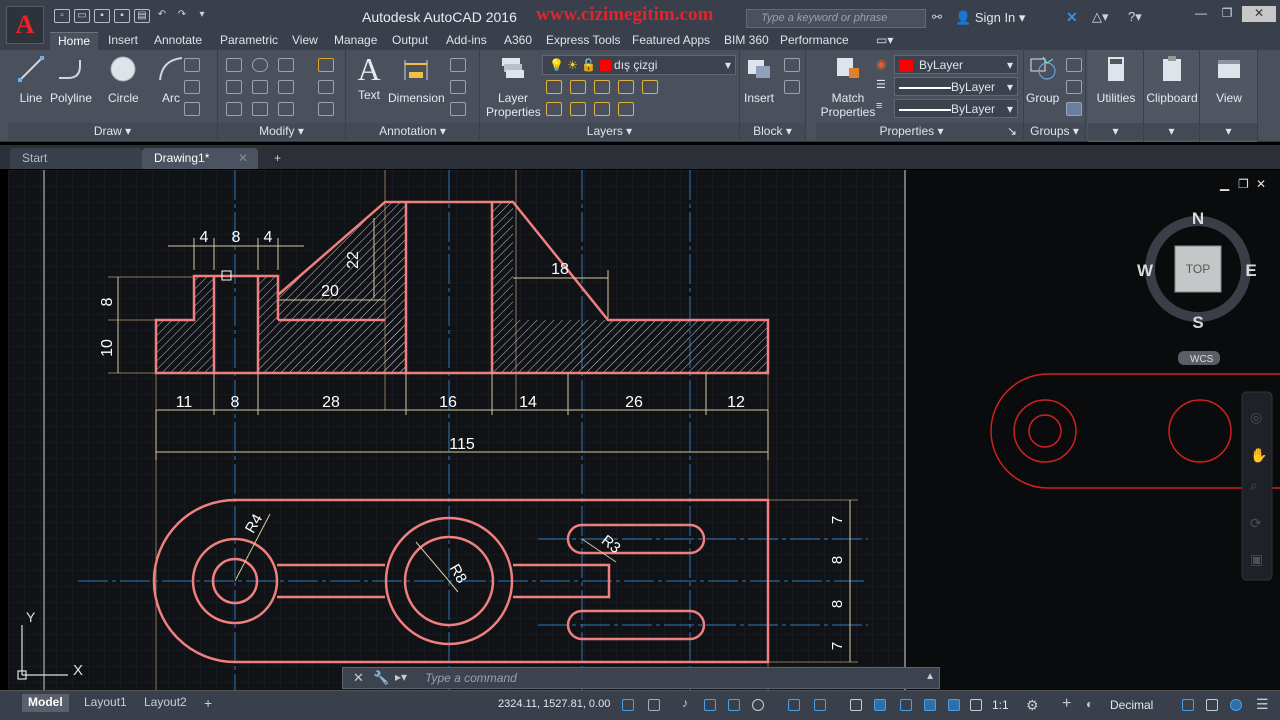 Image resolution: width=1280 pixels, height=720 pixels. I want to click on dialog-launcher-icon: ↘, so click(1012, 131).